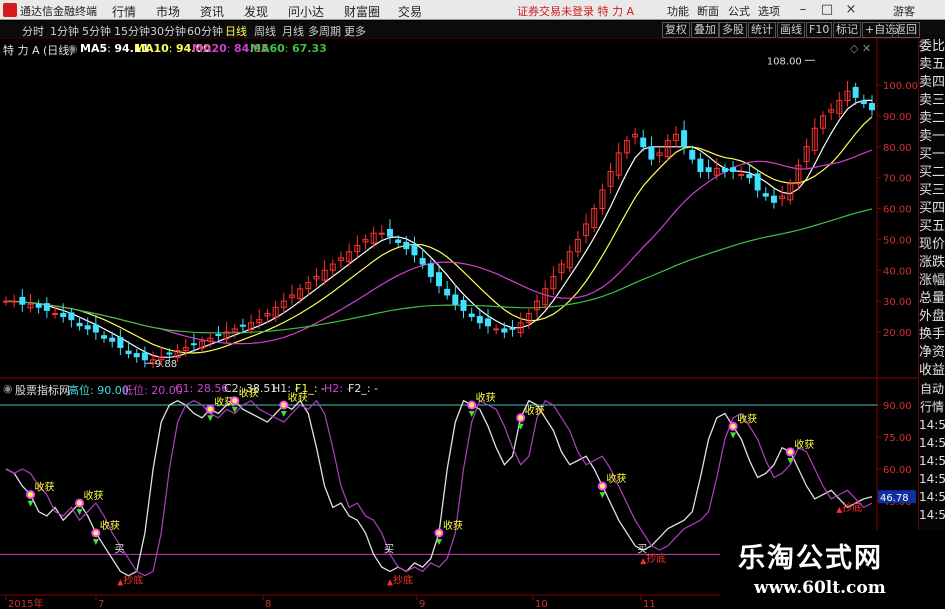  I want to click on menu-function: 功能, so click(678, 11).